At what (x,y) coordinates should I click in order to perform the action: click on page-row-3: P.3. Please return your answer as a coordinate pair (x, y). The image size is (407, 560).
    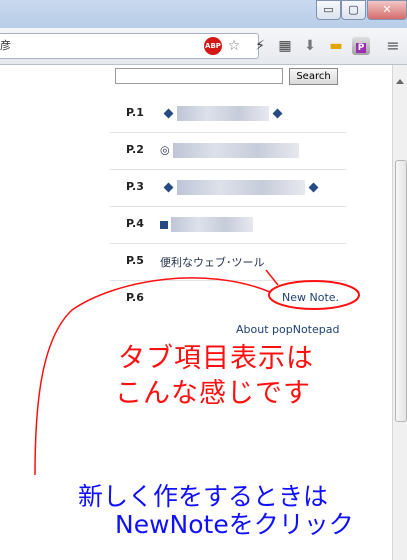
    Looking at the image, I should click on (228, 188).